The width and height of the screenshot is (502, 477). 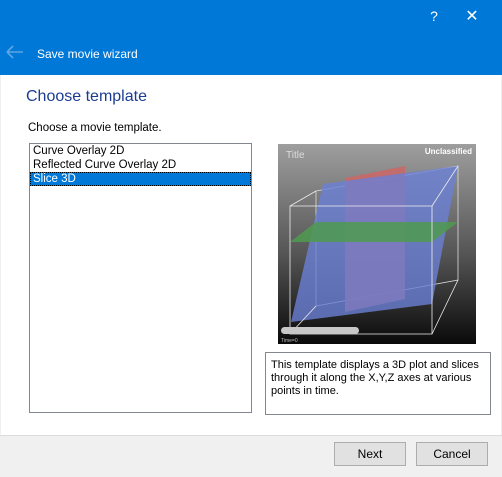 I want to click on template-item-reflected-curve-overlay-2d: Reflected Curve Overlay 2D, so click(x=140, y=165).